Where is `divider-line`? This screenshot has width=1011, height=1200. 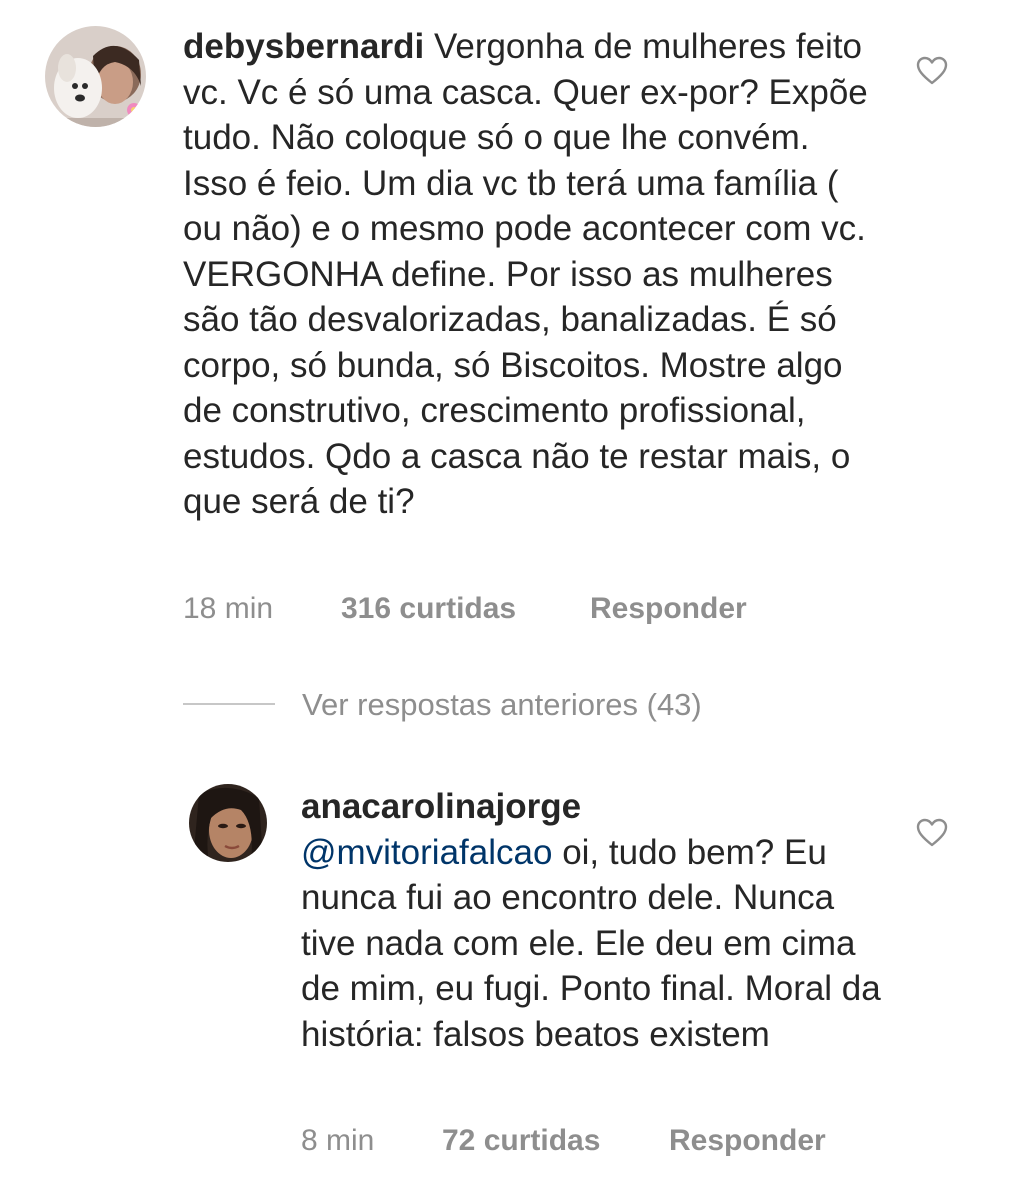
divider-line is located at coordinates (229, 704).